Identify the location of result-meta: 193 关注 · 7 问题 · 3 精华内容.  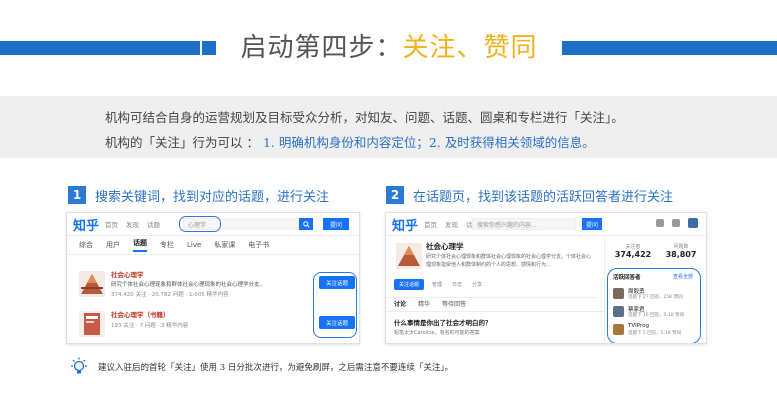
(150, 326).